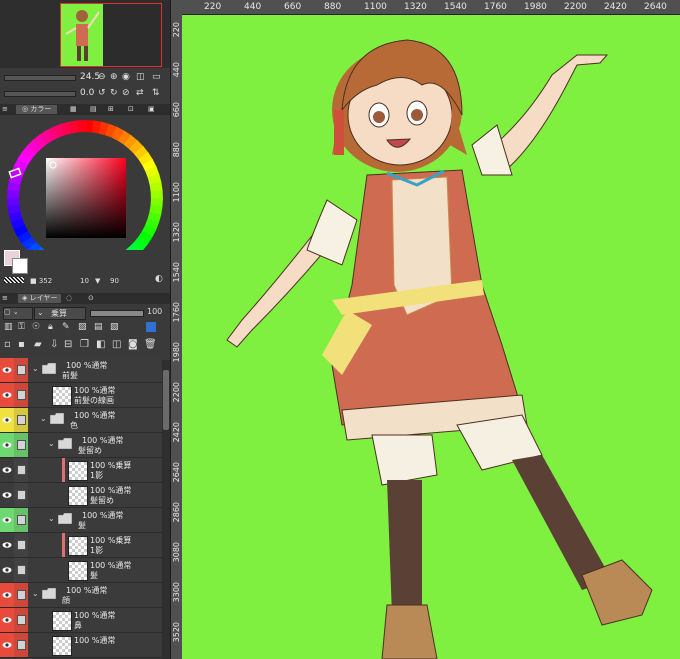 The height and width of the screenshot is (659, 680). I want to click on trash-icon: 🗑︎, so click(150, 344).